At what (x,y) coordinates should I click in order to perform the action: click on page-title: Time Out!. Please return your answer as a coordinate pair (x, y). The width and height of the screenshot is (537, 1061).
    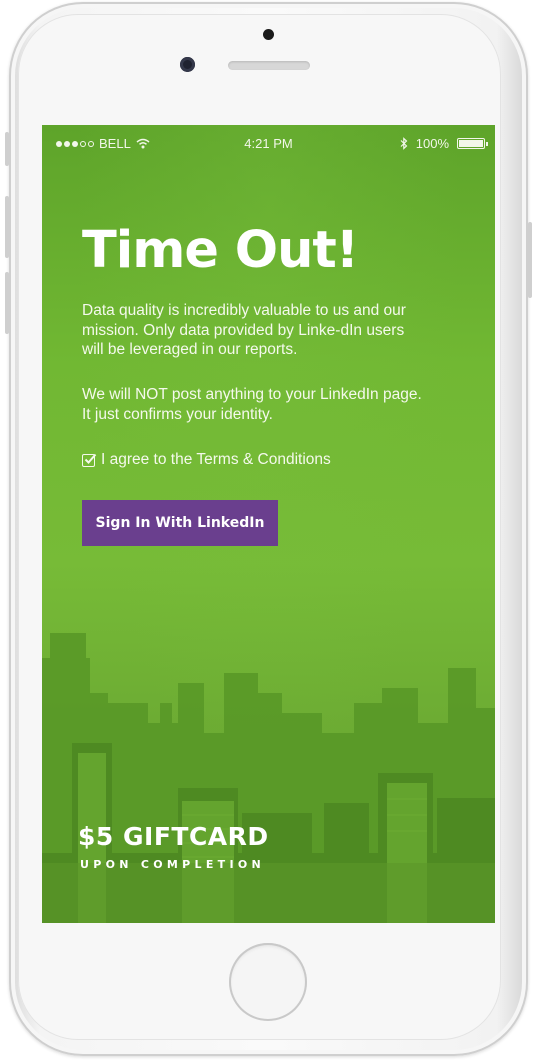
    Looking at the image, I should click on (220, 250).